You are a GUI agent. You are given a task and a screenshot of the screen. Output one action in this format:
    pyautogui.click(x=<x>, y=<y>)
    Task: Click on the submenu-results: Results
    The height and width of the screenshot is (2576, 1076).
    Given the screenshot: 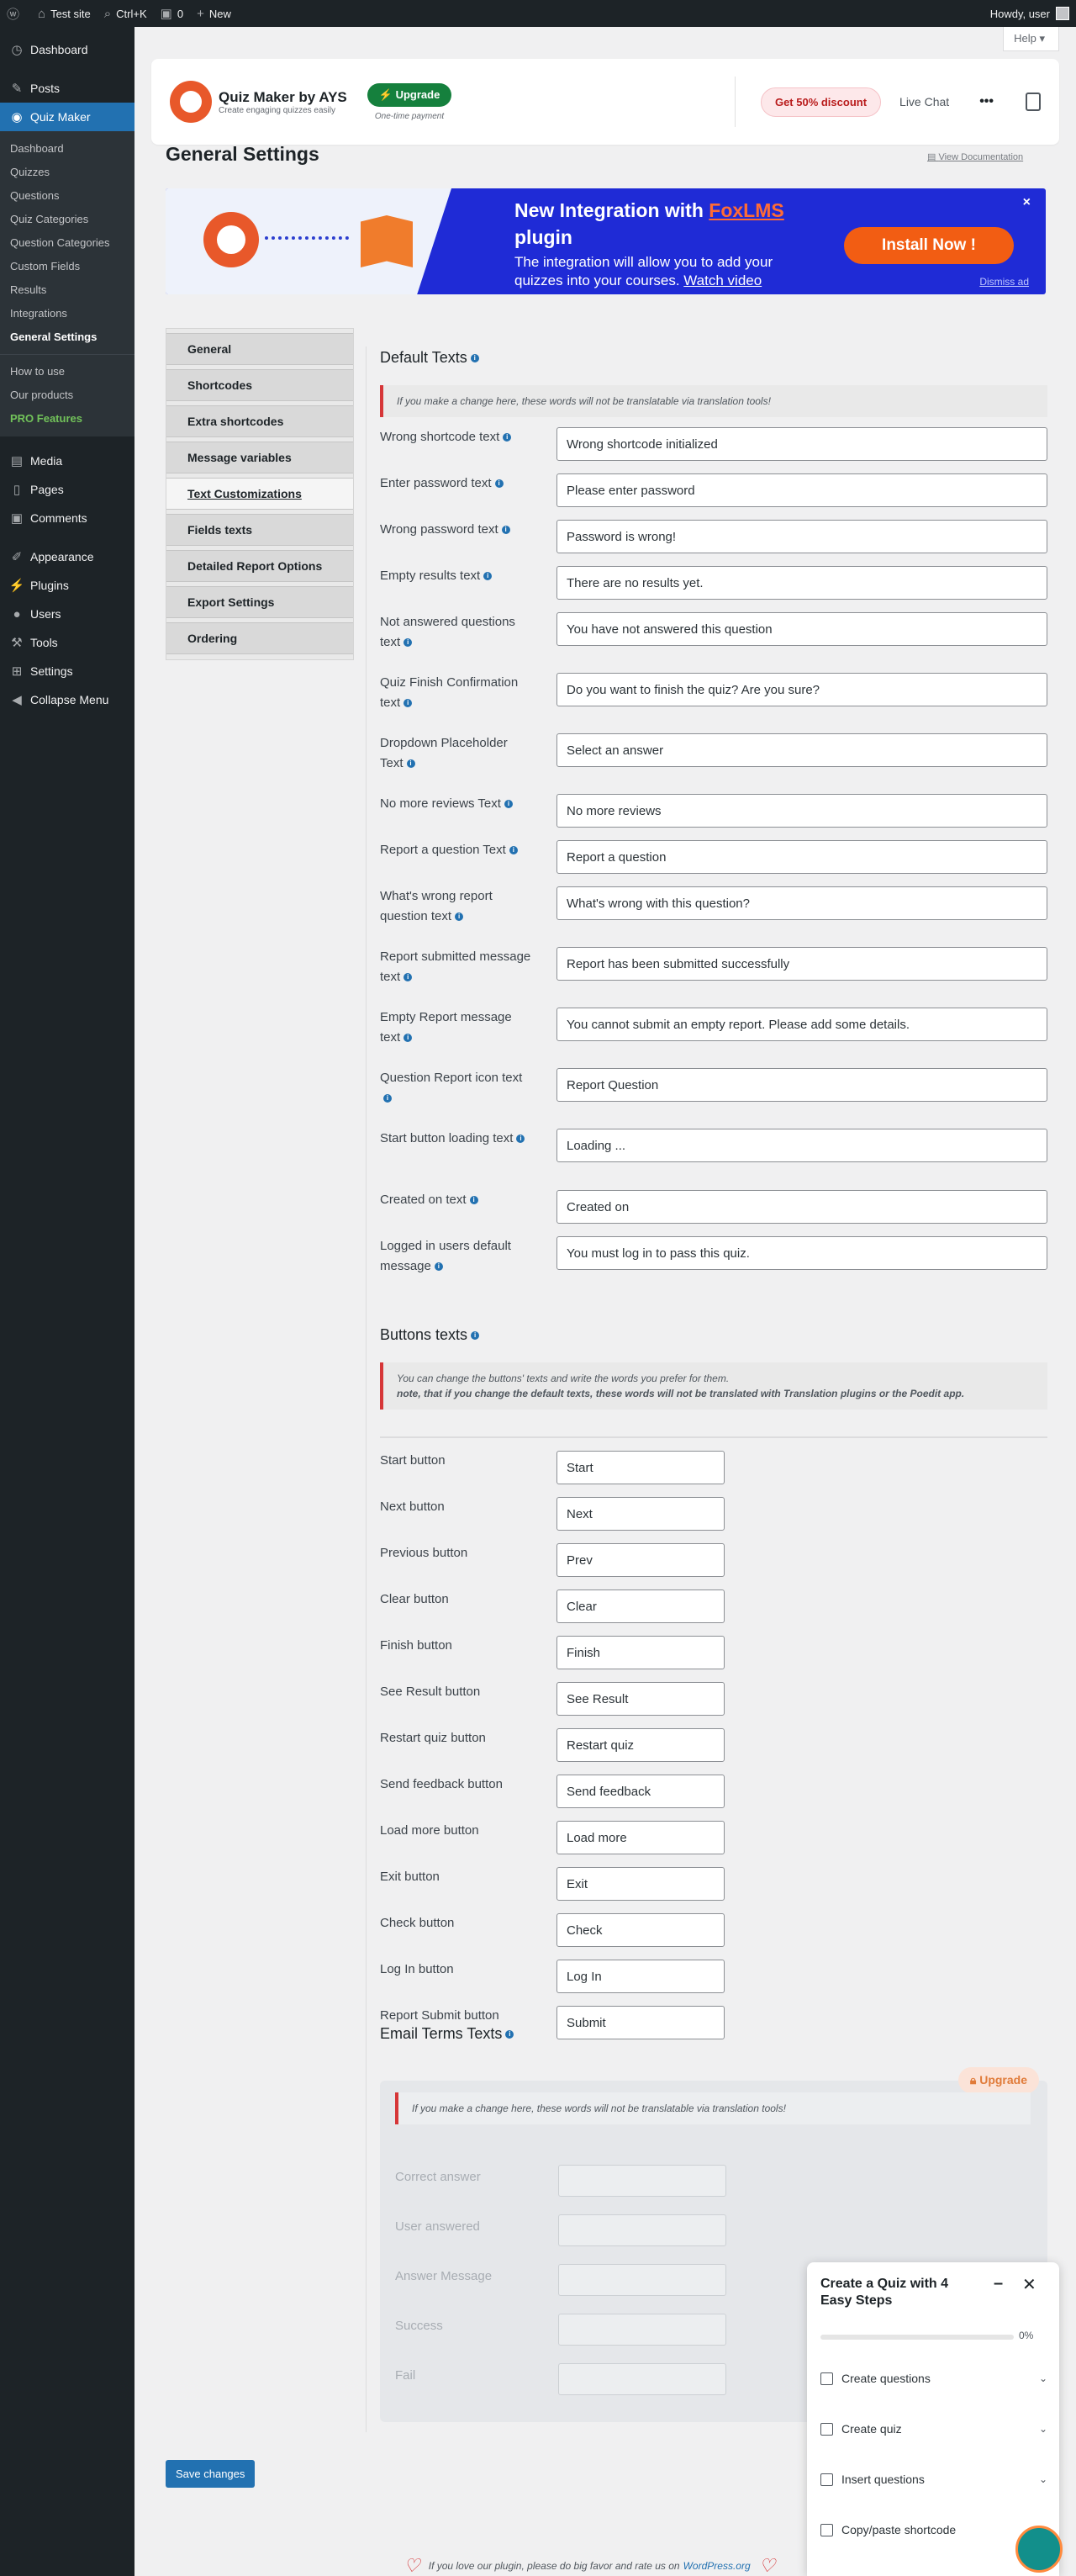 What is the action you would take?
    pyautogui.click(x=67, y=290)
    